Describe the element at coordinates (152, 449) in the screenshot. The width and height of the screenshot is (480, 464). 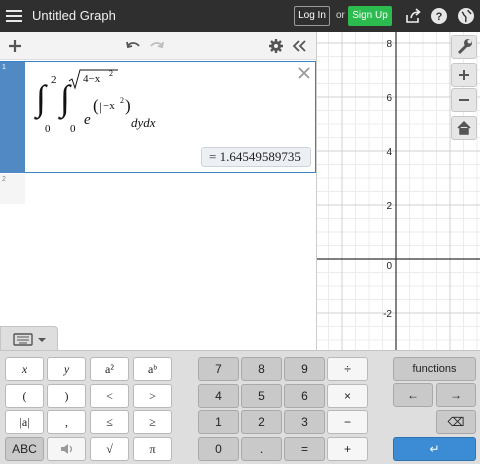
I see `pi-key: π` at that location.